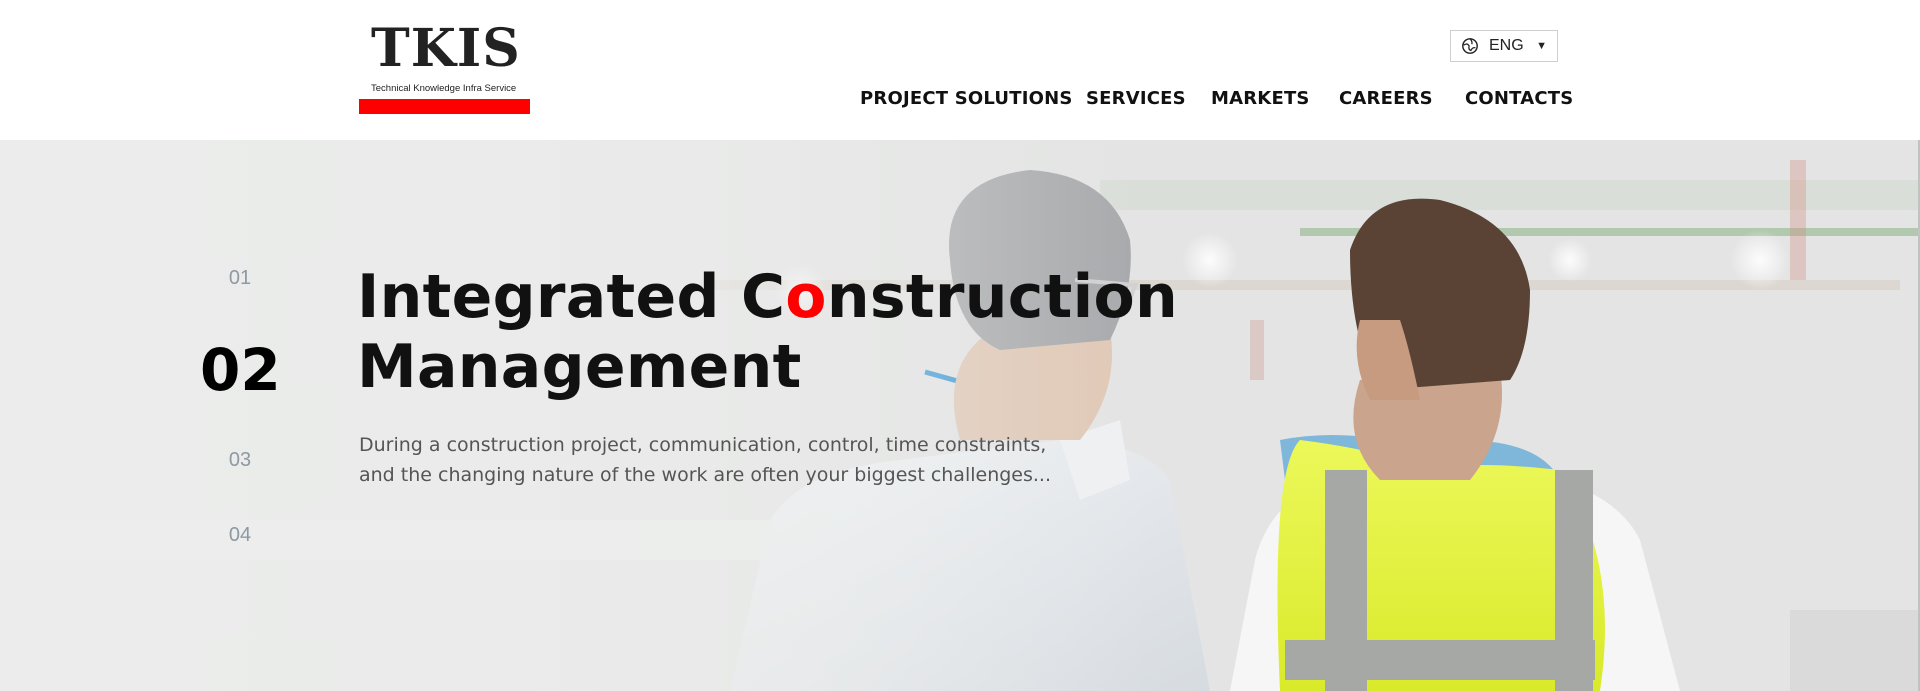 The height and width of the screenshot is (691, 1920). Describe the element at coordinates (1541, 46) in the screenshot. I see `chevron-down-icon: ▼` at that location.